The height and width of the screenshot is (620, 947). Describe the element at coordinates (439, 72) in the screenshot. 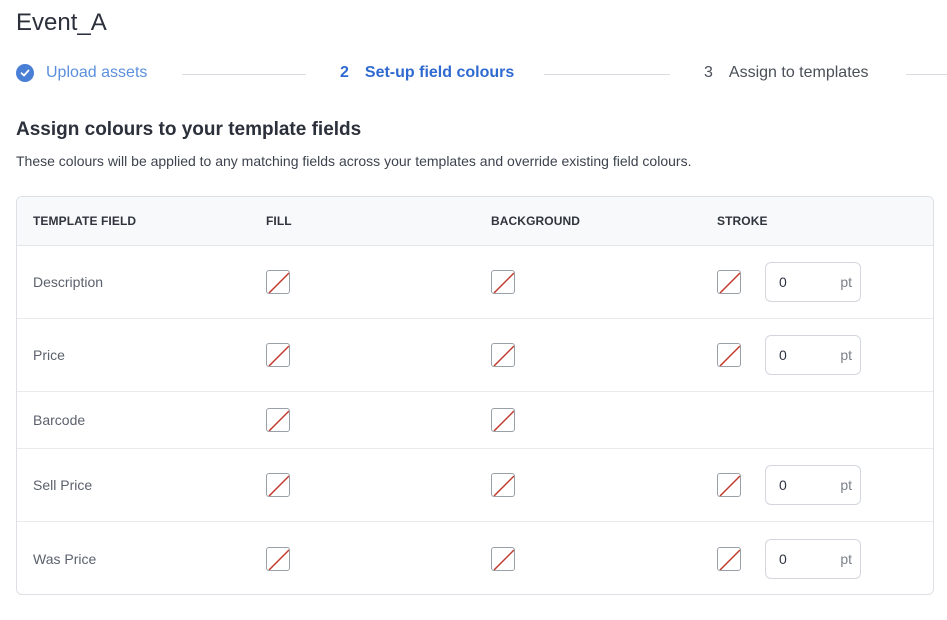

I see `step-label: Set-up field colours` at that location.